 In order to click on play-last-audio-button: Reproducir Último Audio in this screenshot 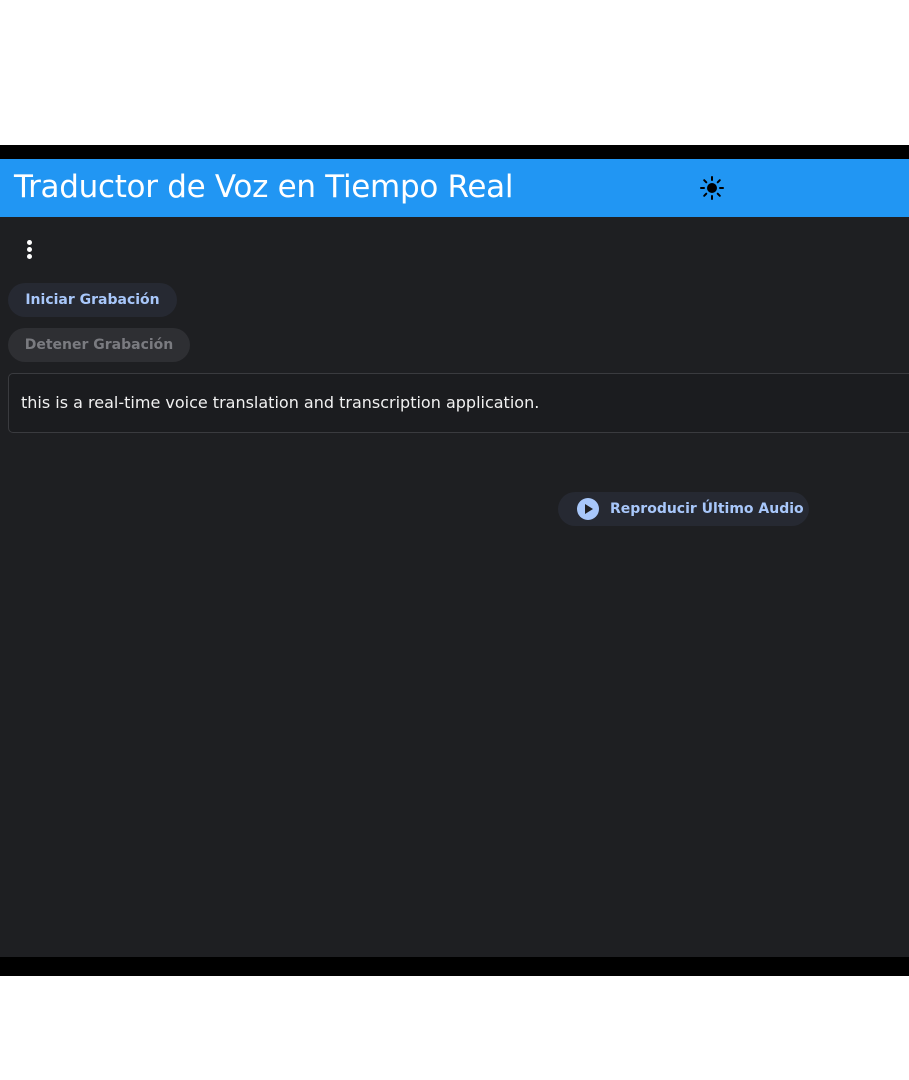, I will do `click(683, 509)`.